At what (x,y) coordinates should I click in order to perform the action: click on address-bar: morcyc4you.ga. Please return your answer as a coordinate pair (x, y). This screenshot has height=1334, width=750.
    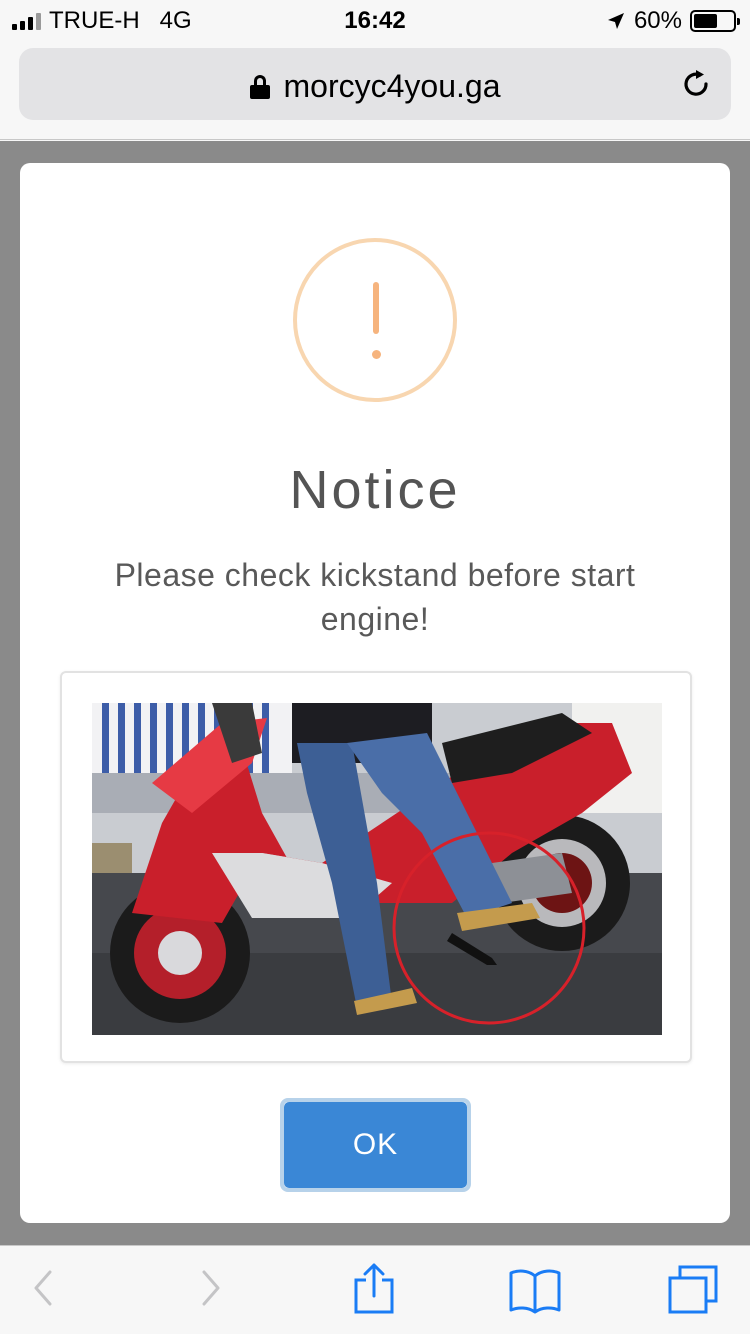
    Looking at the image, I should click on (375, 84).